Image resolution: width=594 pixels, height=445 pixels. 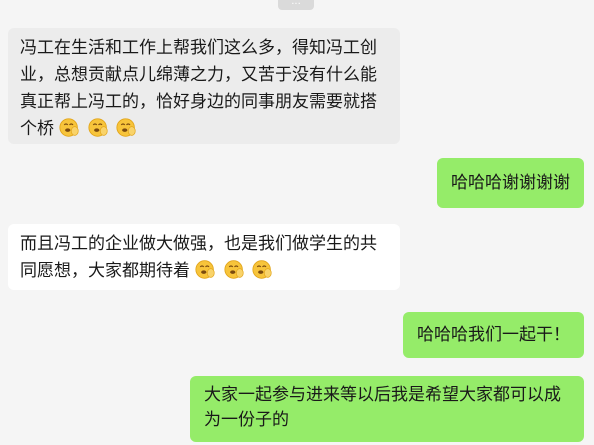 What do you see at coordinates (204, 257) in the screenshot?
I see `message-bubble-incoming-2: 而且冯工的企业做大做强，也是我们做学生的共同愿想，大家都期待着` at bounding box center [204, 257].